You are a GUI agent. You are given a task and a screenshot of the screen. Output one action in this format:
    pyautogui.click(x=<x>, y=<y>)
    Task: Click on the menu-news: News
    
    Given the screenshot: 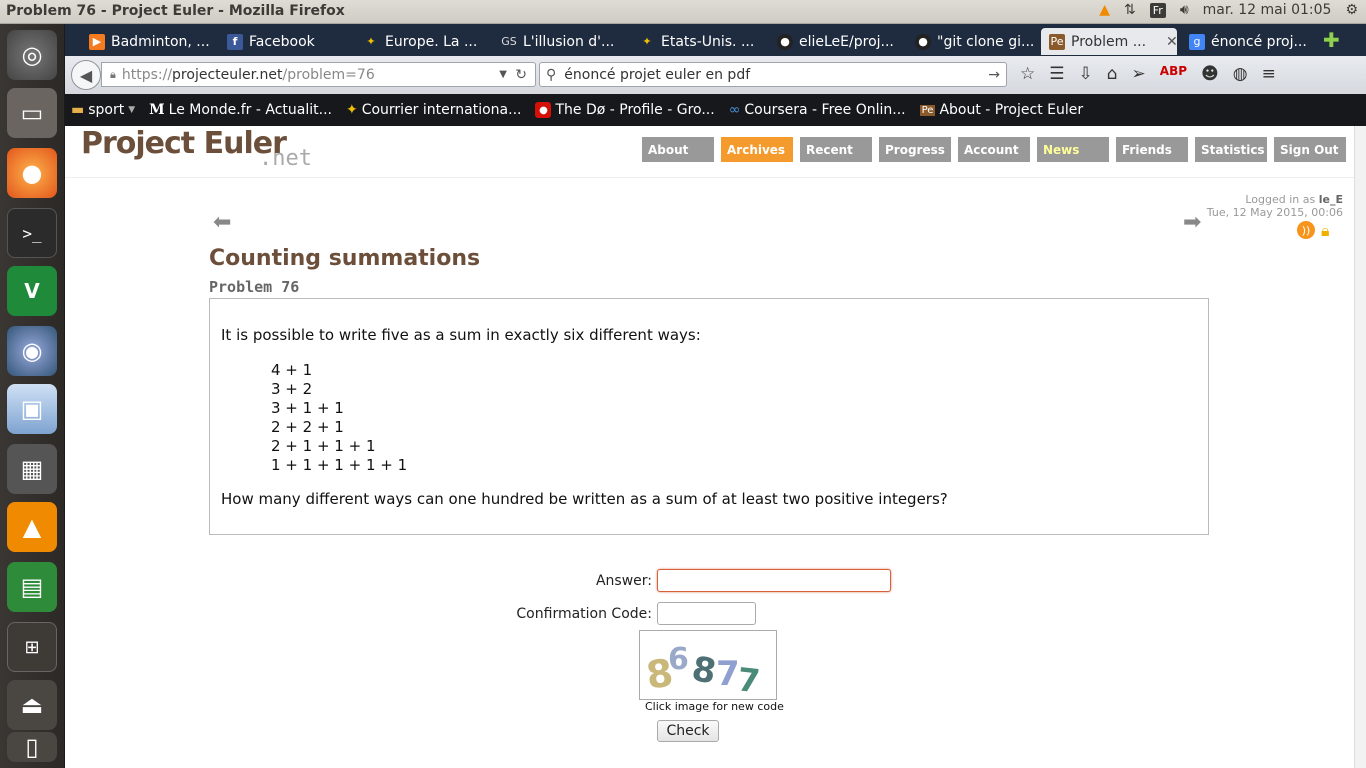 What is the action you would take?
    pyautogui.click(x=1073, y=149)
    